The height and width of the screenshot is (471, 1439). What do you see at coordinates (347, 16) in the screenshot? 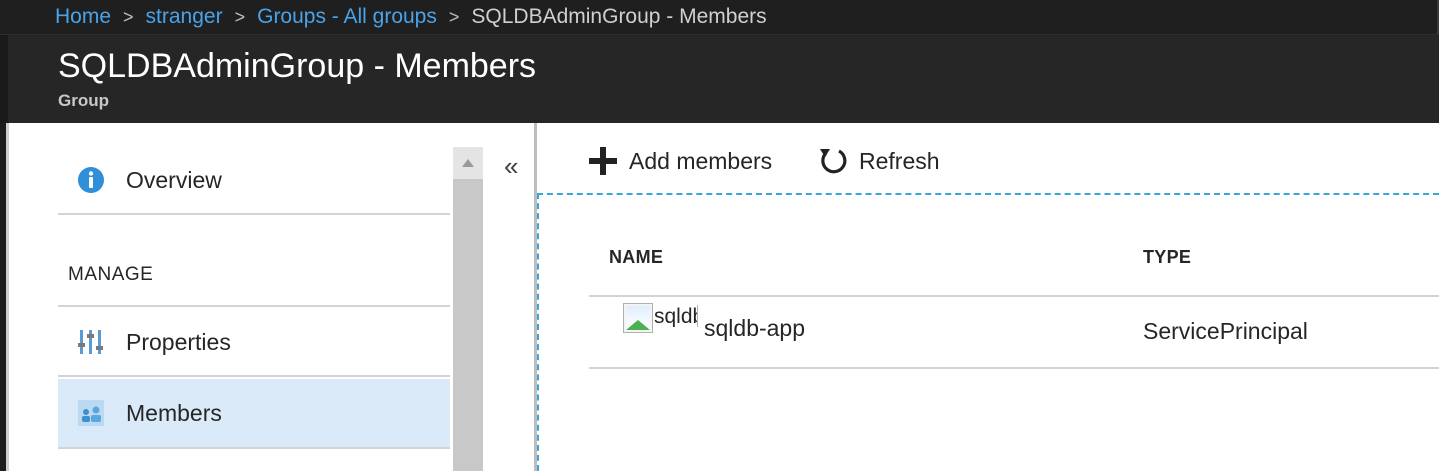
I see `breadcrumb-groups-link: Groups - All groups` at bounding box center [347, 16].